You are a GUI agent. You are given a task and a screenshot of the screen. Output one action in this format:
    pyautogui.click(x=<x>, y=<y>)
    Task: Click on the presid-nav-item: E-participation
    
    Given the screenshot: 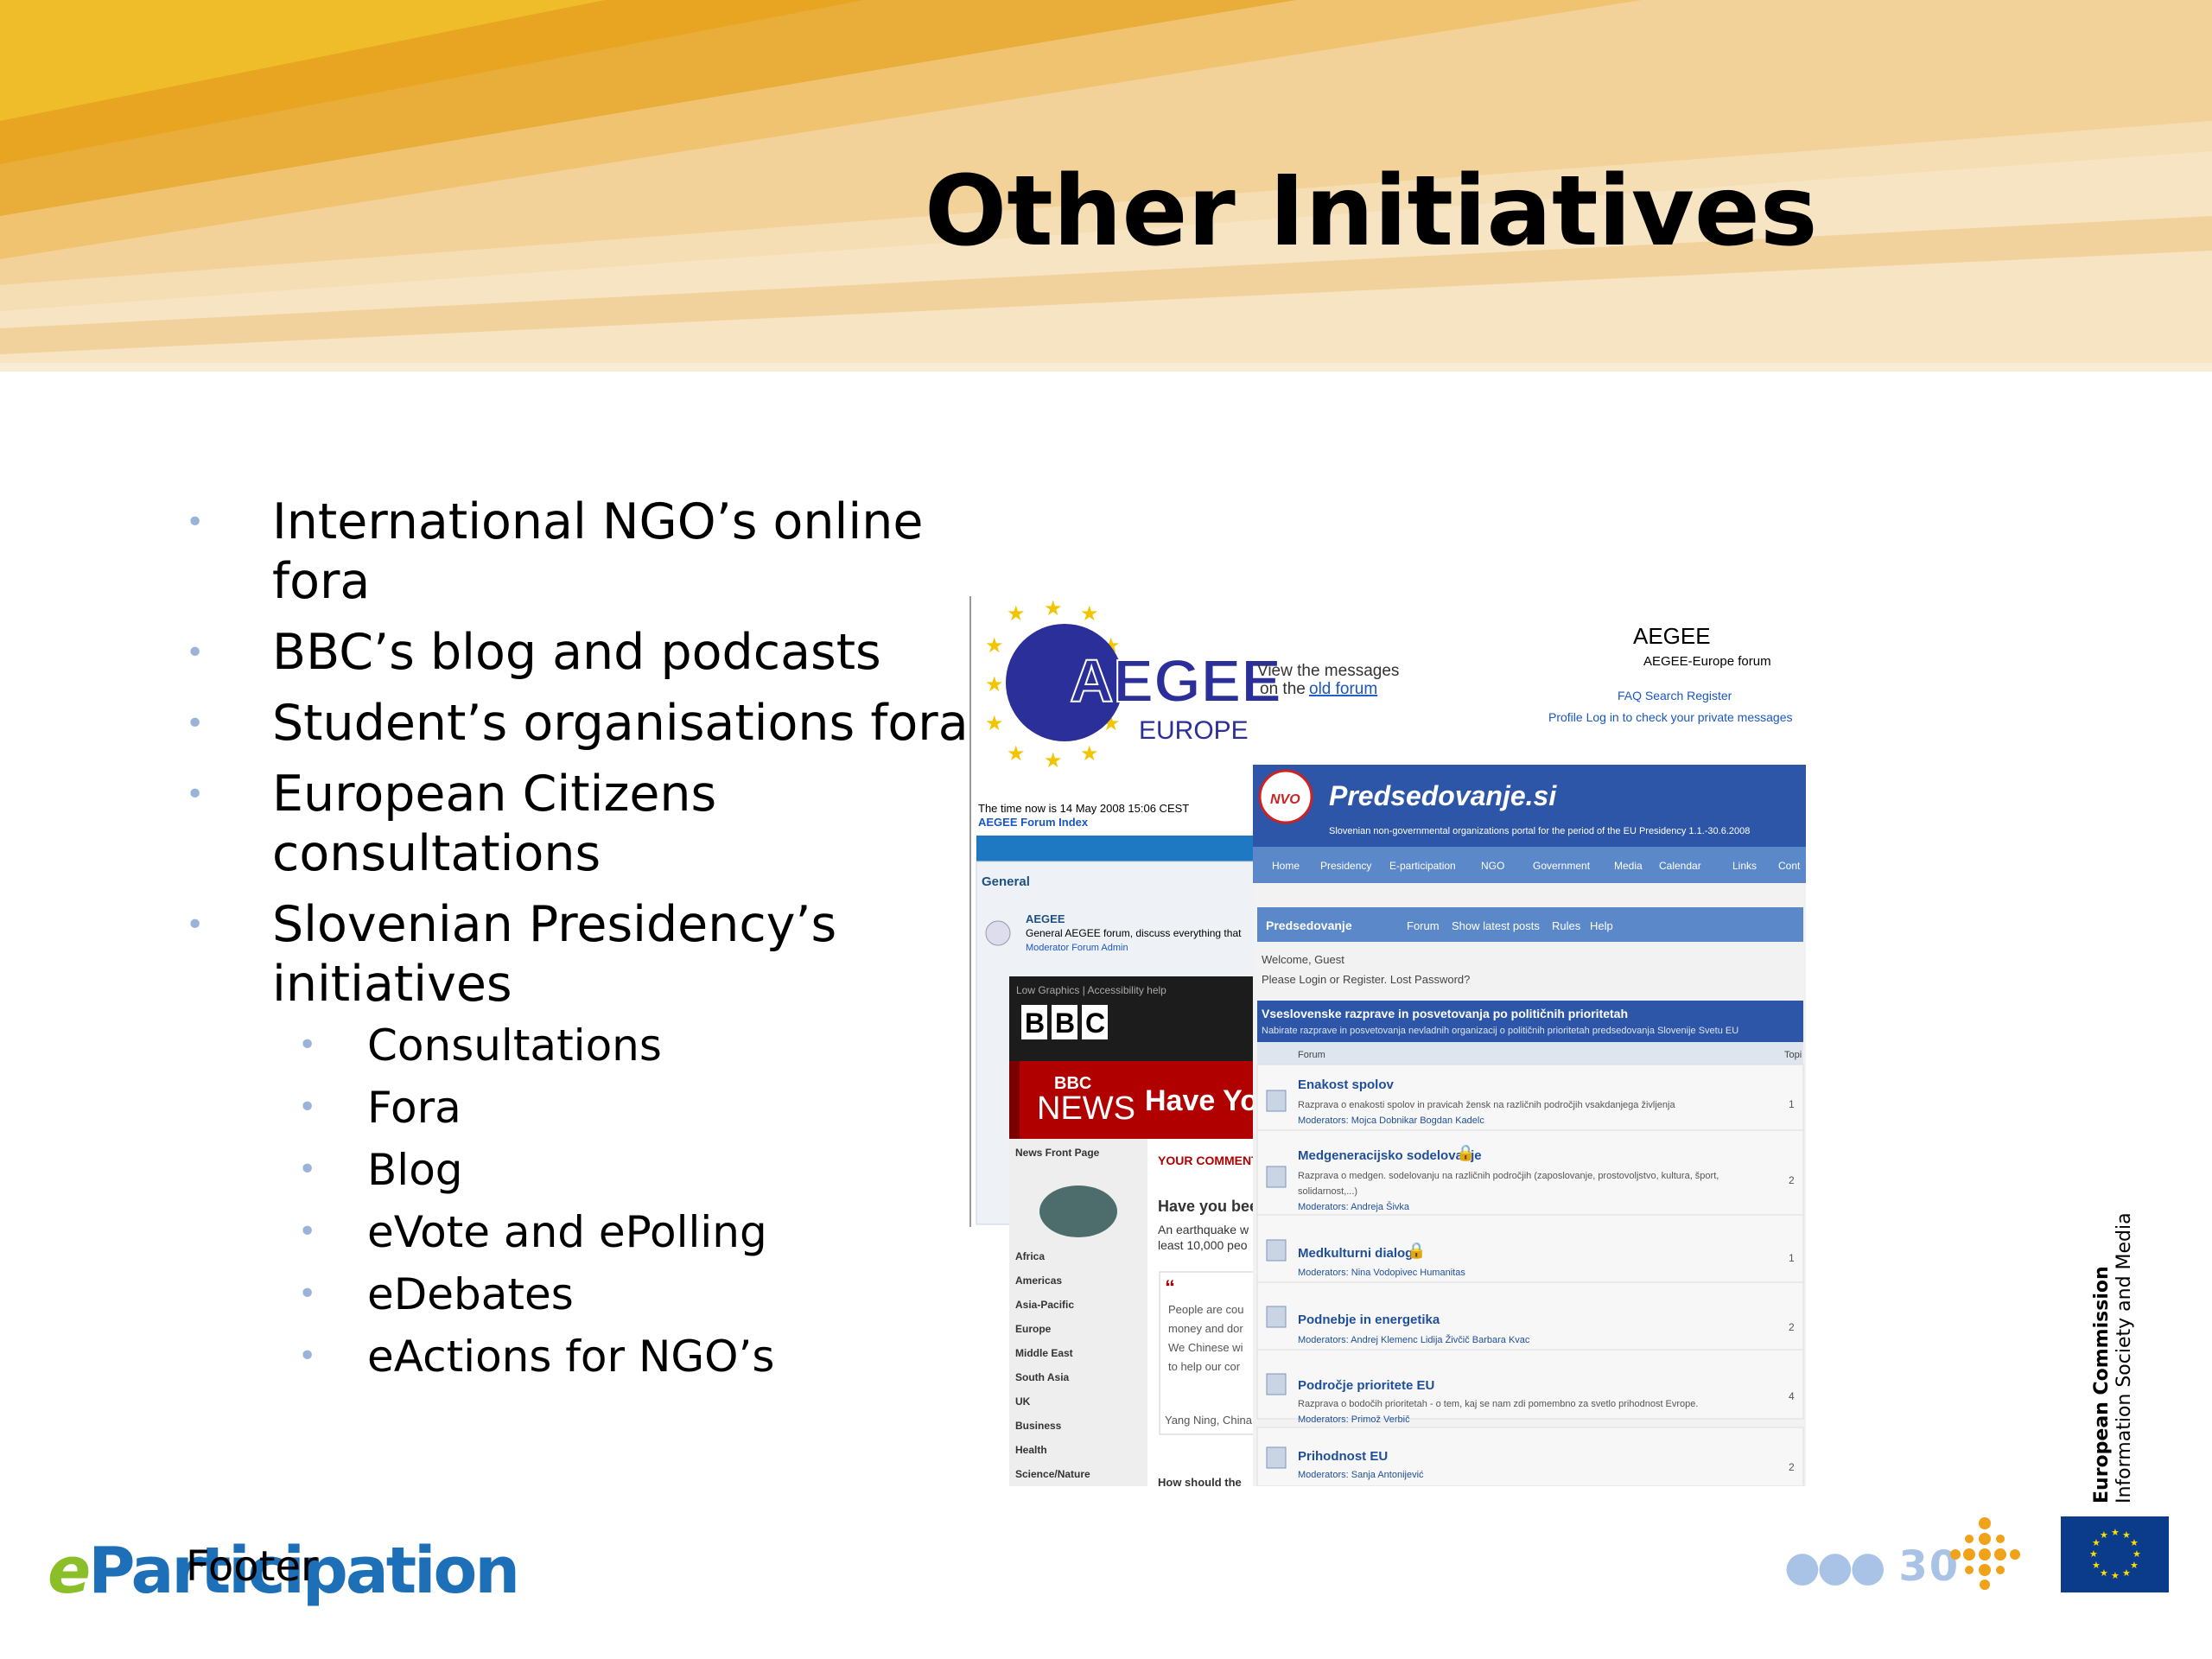 What is the action you would take?
    pyautogui.click(x=1422, y=866)
    